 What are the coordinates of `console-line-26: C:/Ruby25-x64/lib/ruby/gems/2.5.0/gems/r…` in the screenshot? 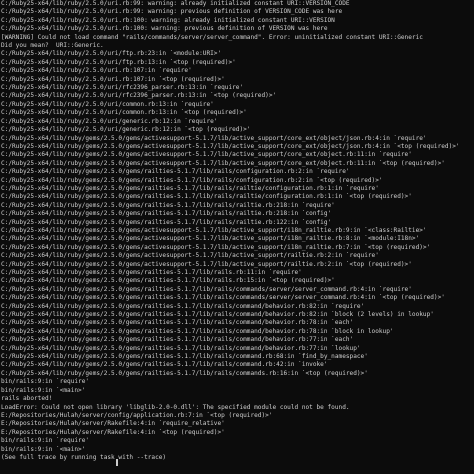 It's located at (166, 214).